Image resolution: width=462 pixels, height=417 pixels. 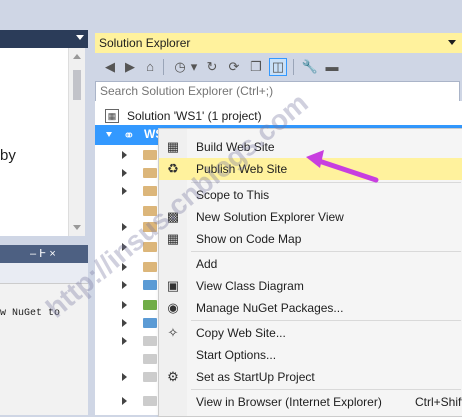 I want to click on arrow-head, so click(x=315, y=159).